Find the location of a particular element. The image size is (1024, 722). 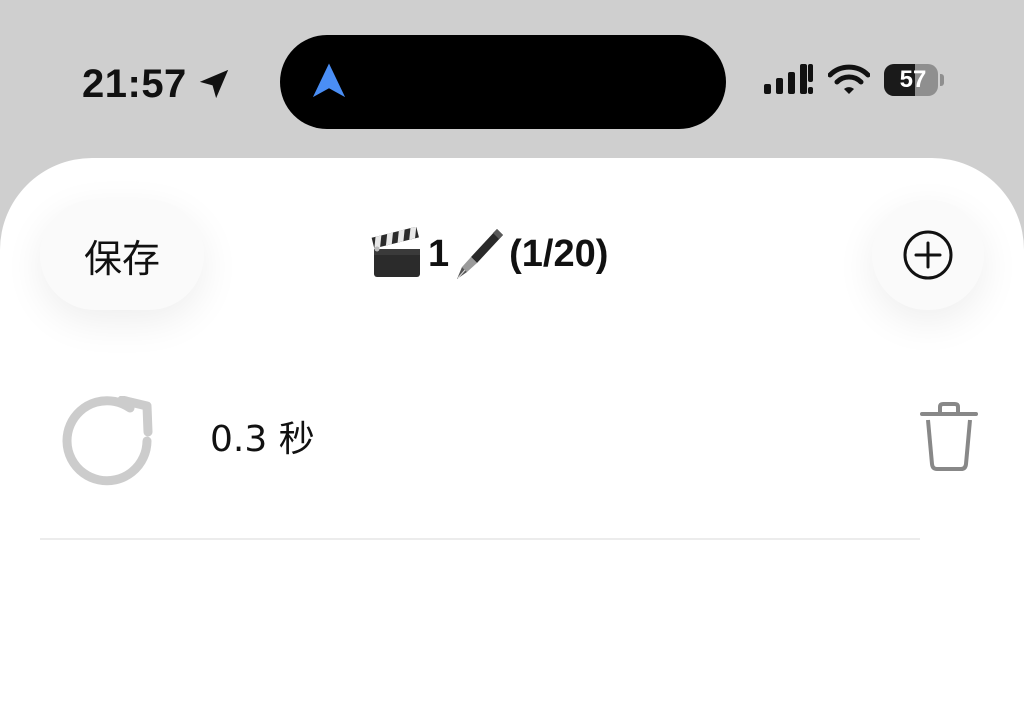

status-time: 21:57 is located at coordinates (134, 84).